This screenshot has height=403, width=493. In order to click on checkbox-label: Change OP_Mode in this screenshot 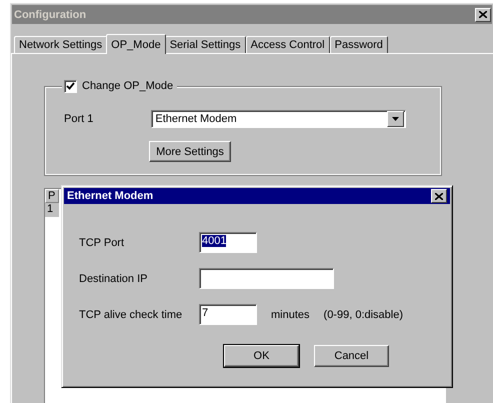, I will do `click(128, 86)`.